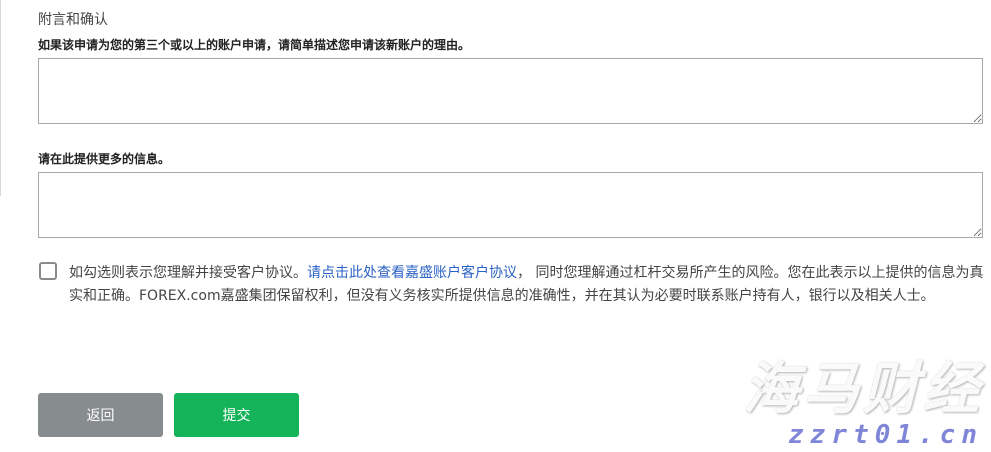 The height and width of the screenshot is (452, 991). I want to click on section-title: 附言和确认, so click(73, 20).